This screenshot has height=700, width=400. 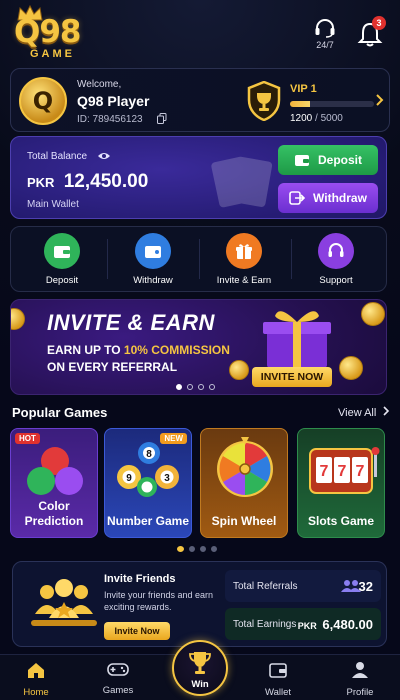 What do you see at coordinates (278, 679) in the screenshot?
I see `nav-wallet: Wallet` at bounding box center [278, 679].